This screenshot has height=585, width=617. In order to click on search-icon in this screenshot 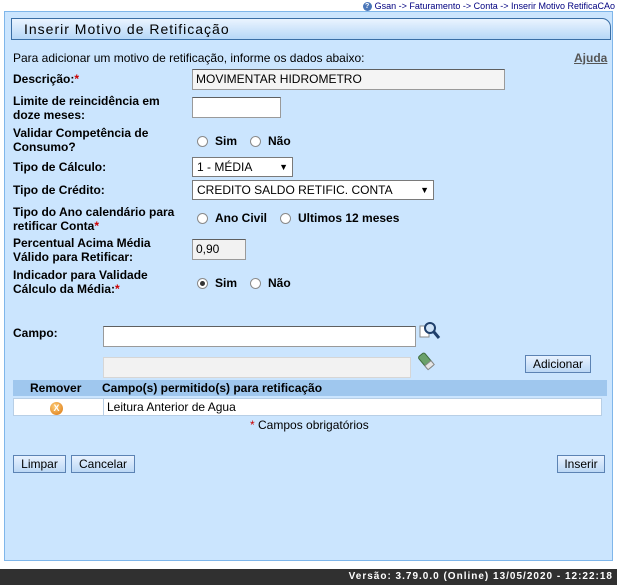, I will do `click(430, 330)`.